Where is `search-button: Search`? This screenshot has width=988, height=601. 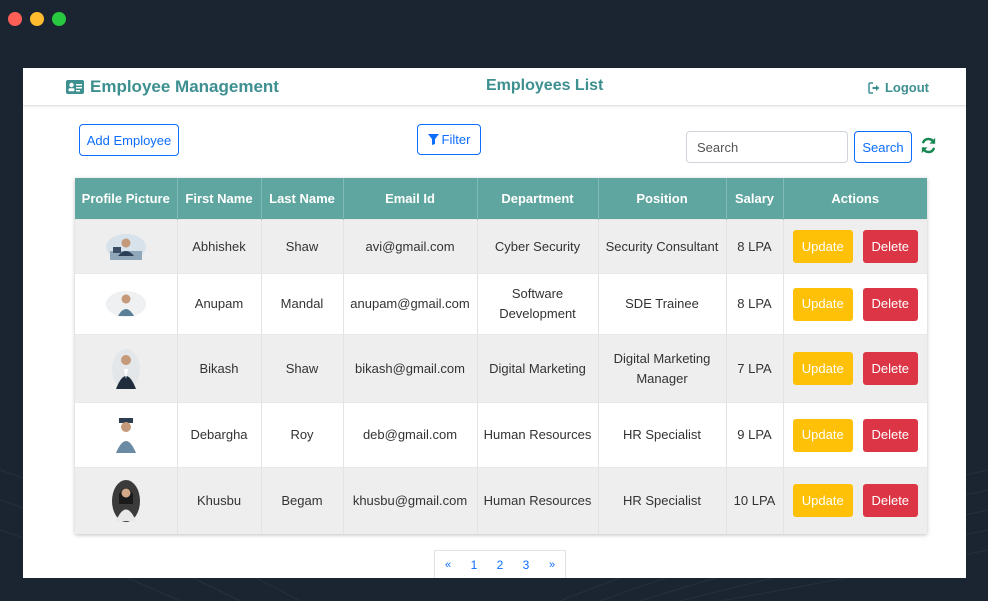
search-button: Search is located at coordinates (883, 147).